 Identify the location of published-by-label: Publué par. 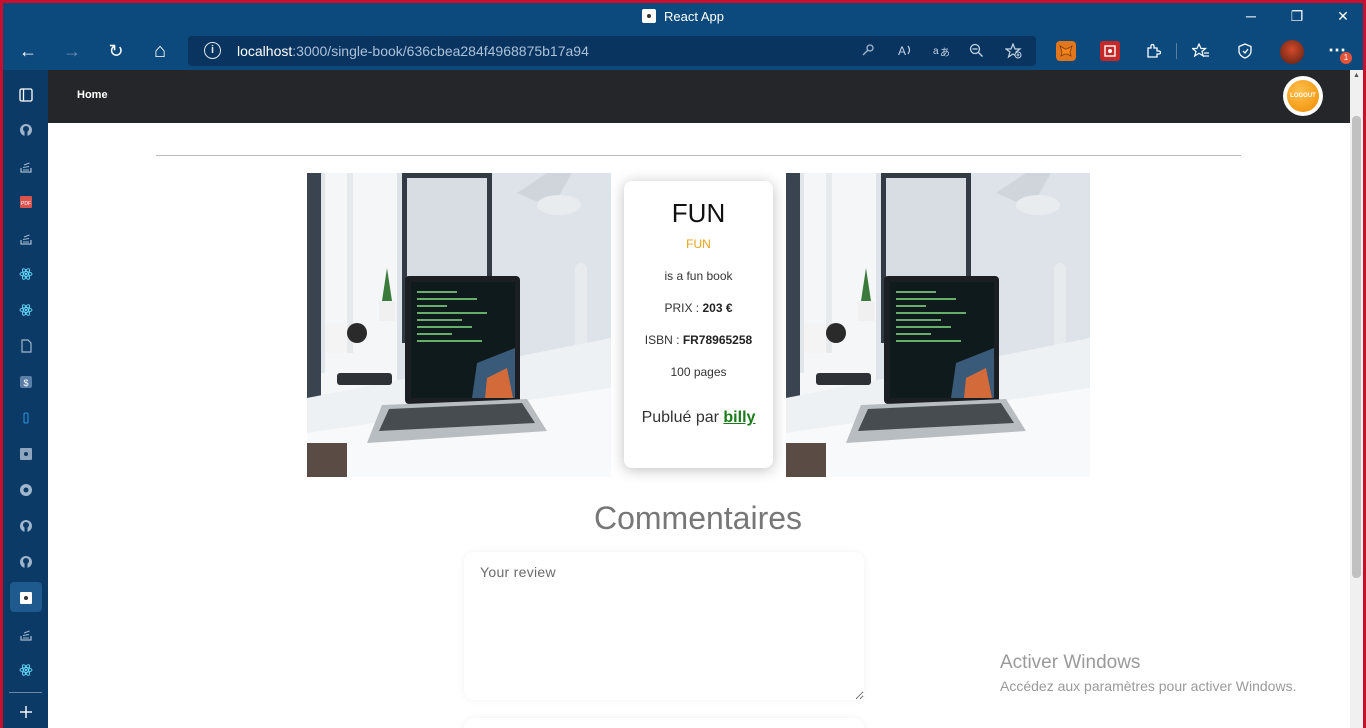
(682, 417).